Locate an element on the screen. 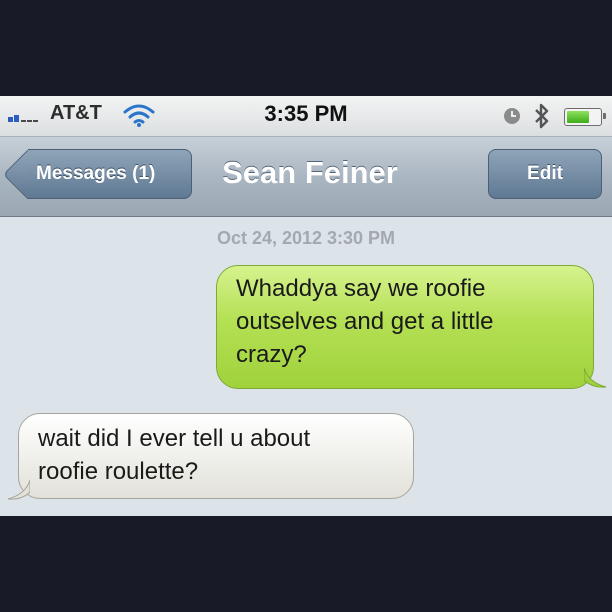 The image size is (612, 612). message-line: crazy? is located at coordinates (271, 354).